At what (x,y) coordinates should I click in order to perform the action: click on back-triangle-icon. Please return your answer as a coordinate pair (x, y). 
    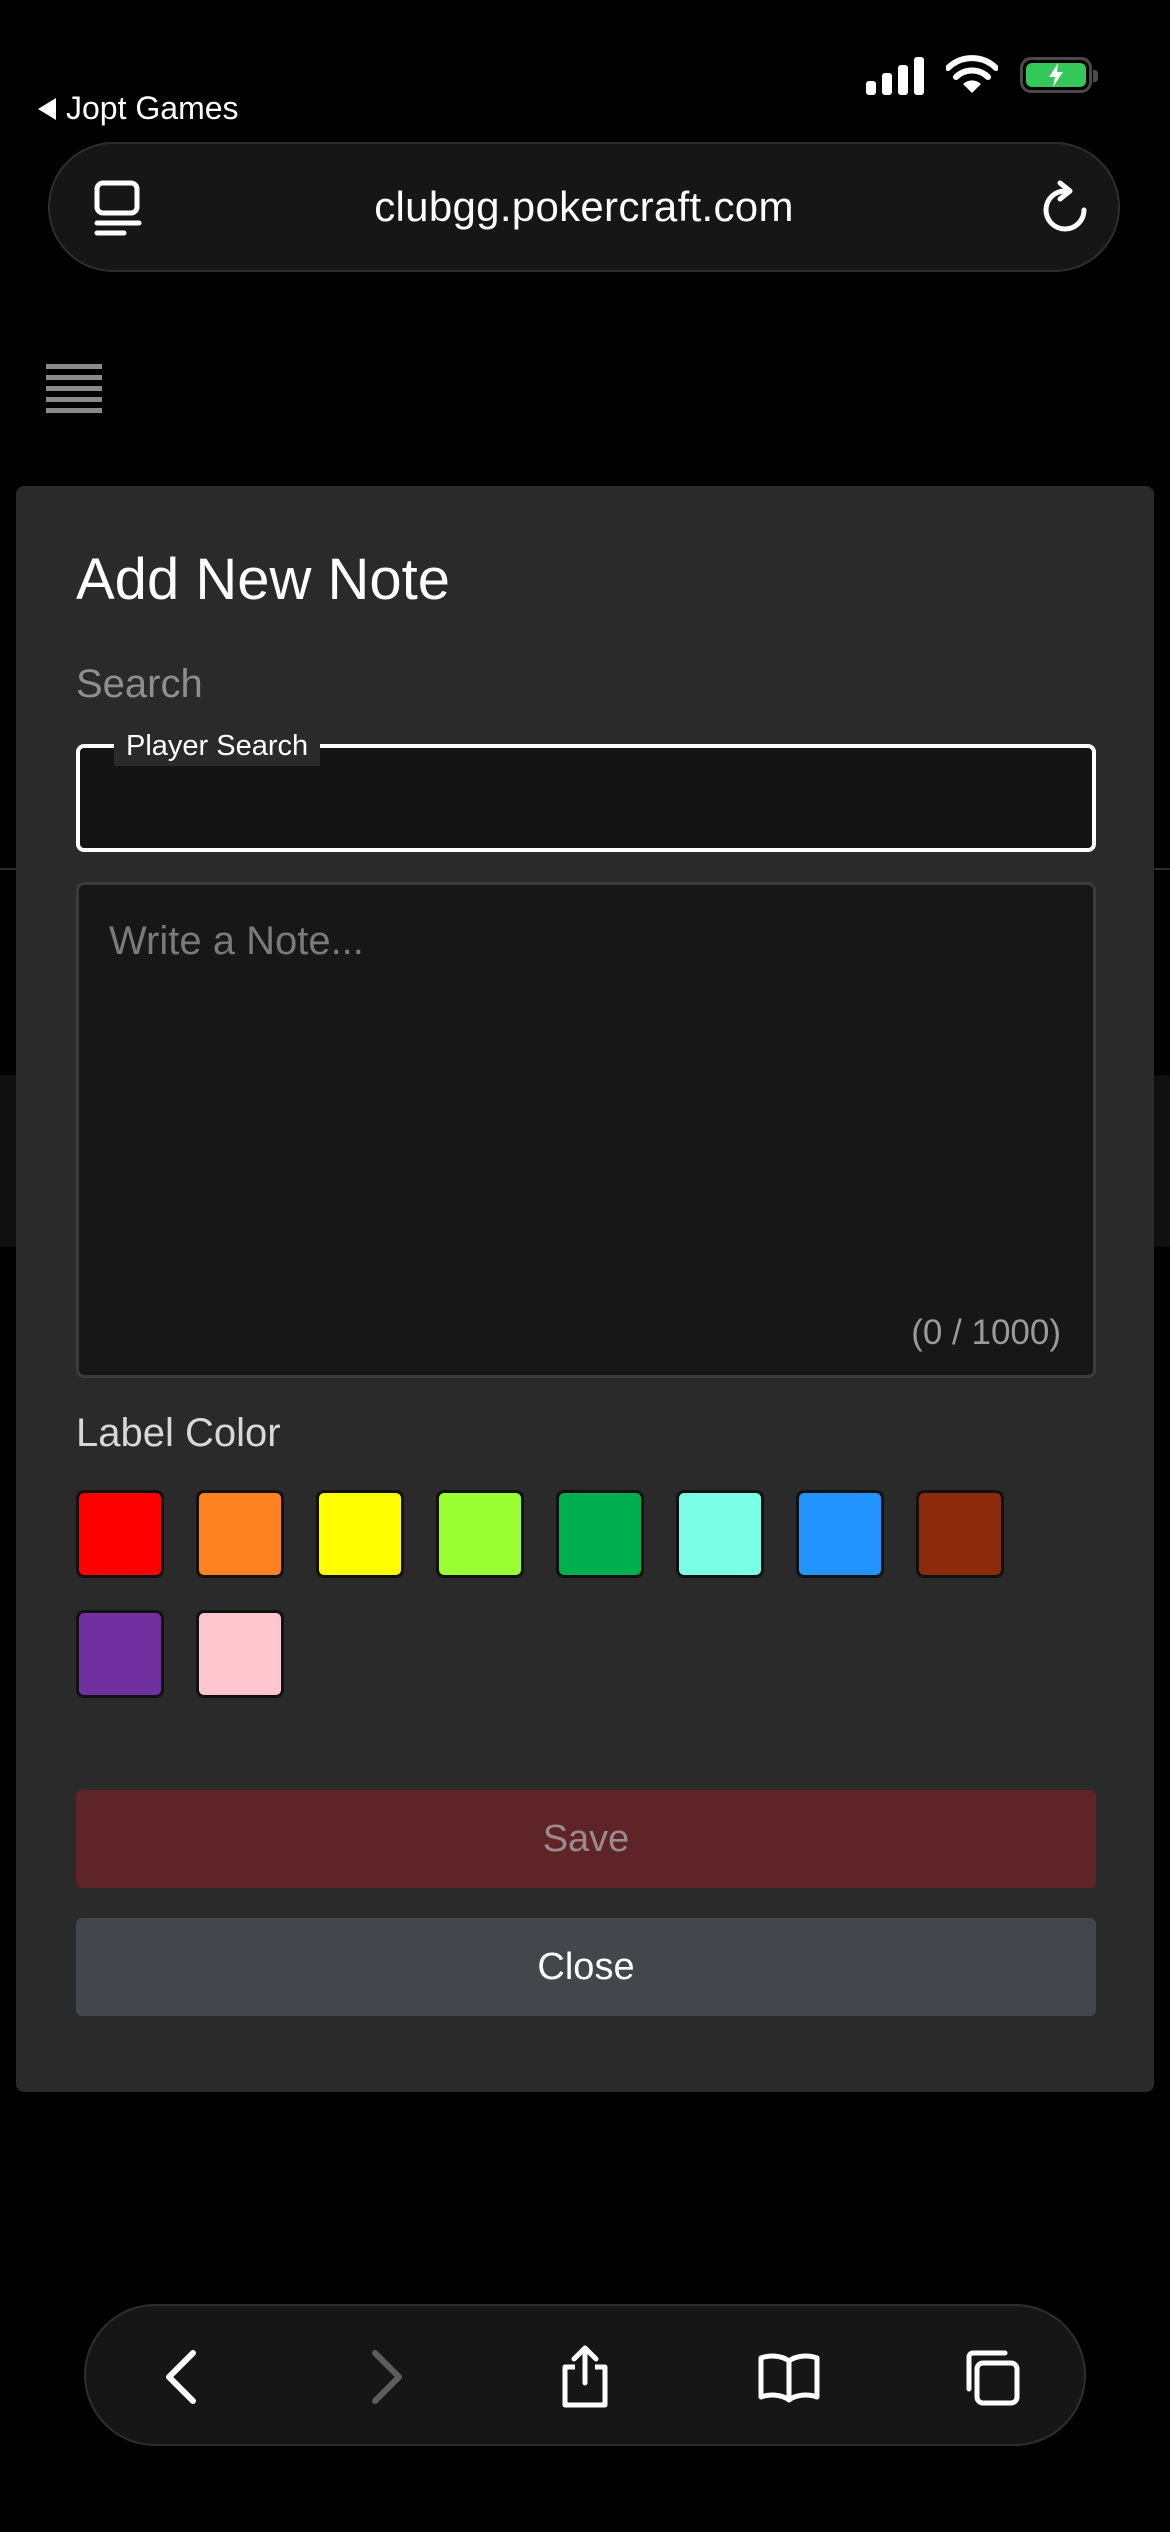
    Looking at the image, I should click on (47, 108).